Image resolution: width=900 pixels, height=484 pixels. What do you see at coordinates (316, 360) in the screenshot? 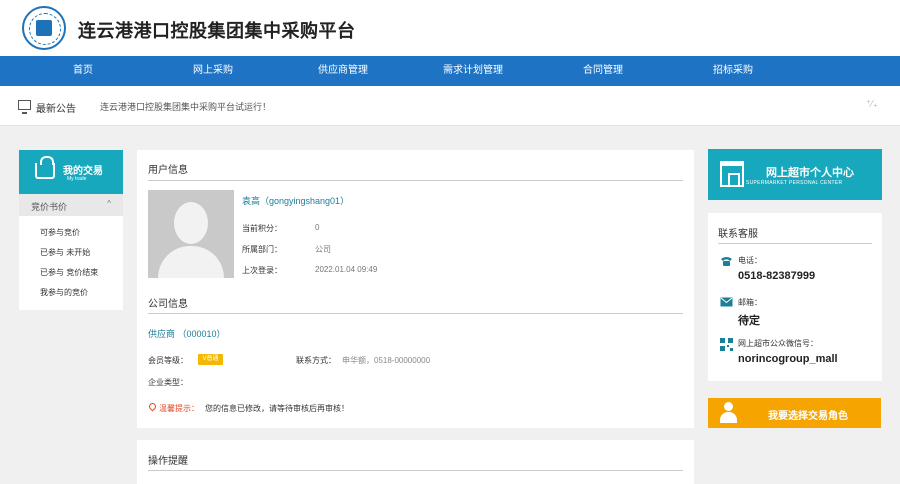
I see `contact-label: 联系方式：` at bounding box center [316, 360].